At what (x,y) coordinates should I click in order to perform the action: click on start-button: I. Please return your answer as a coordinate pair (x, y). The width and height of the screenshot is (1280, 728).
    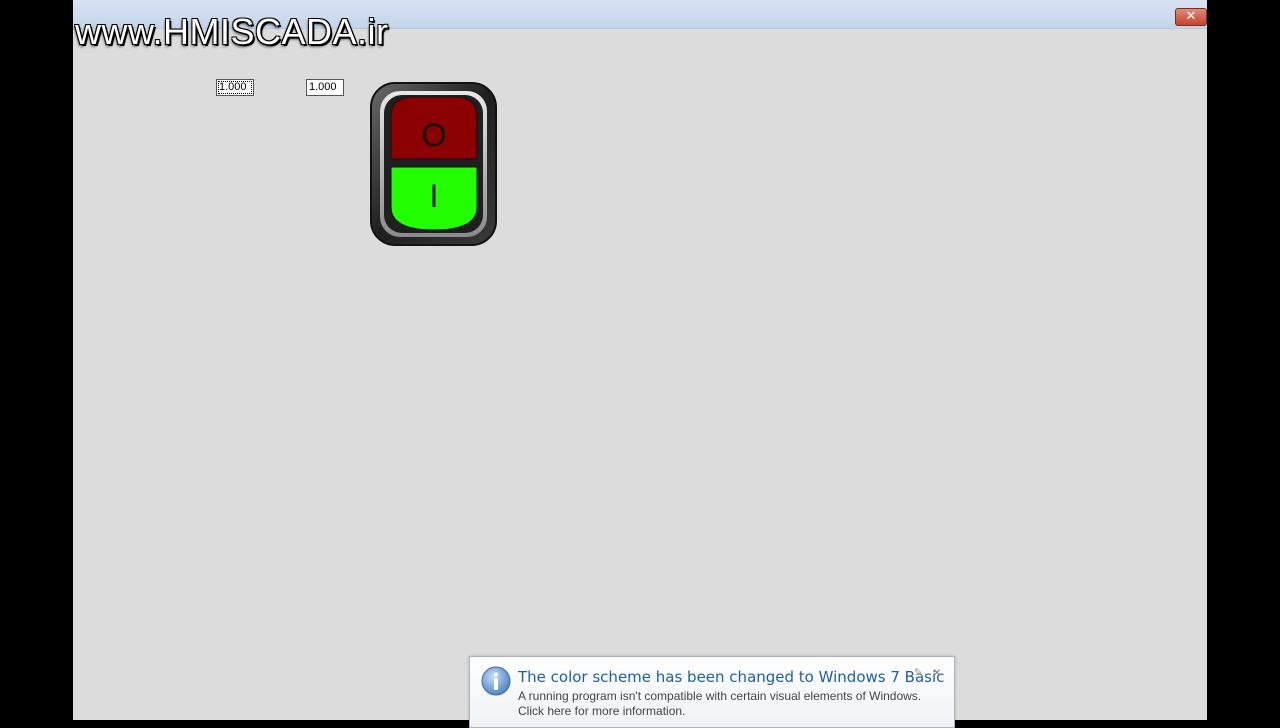
    Looking at the image, I should click on (434, 198).